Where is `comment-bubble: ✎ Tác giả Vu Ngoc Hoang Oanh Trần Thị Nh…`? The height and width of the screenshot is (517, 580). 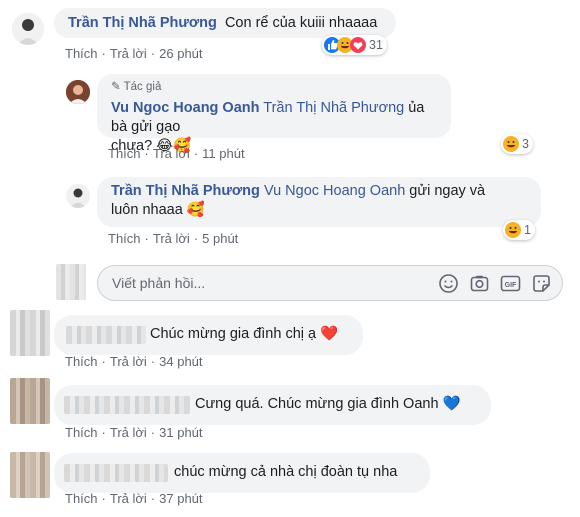 comment-bubble: ✎ Tác giả Vu Ngoc Hoang Oanh Trần Thị Nh… is located at coordinates (274, 114).